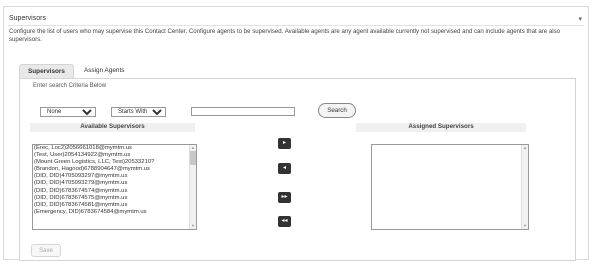 This screenshot has height=264, width=593. What do you see at coordinates (114, 169) in the screenshot?
I see `list-item: (Brandon, Hagood)6788904647@mymtm.us` at bounding box center [114, 169].